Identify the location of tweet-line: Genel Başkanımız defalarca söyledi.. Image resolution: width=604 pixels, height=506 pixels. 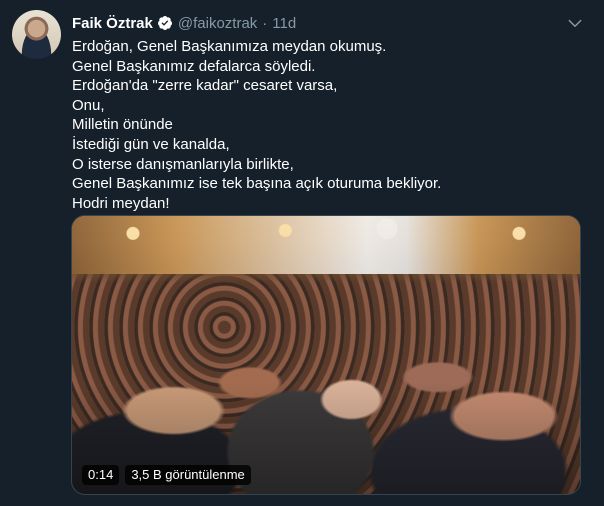
(194, 66).